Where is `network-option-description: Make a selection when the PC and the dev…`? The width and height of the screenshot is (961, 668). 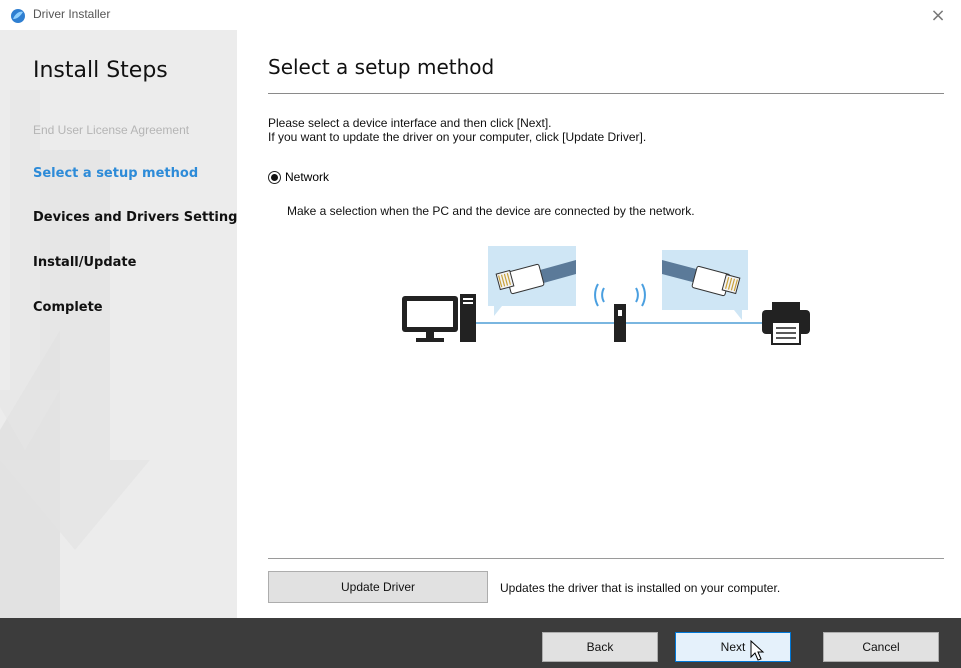
network-option-description: Make a selection when the PC and the dev… is located at coordinates (491, 211).